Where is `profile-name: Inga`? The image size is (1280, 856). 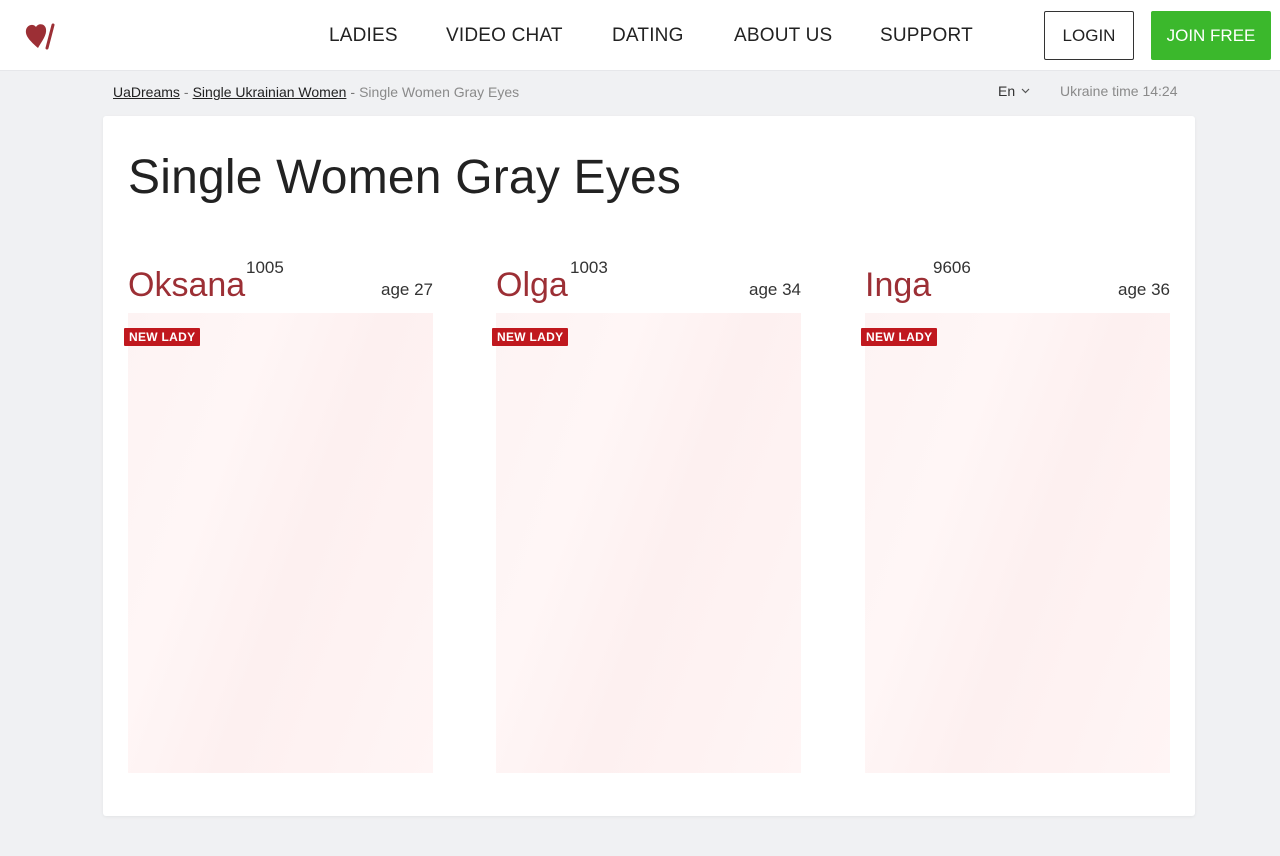 profile-name: Inga is located at coordinates (898, 285).